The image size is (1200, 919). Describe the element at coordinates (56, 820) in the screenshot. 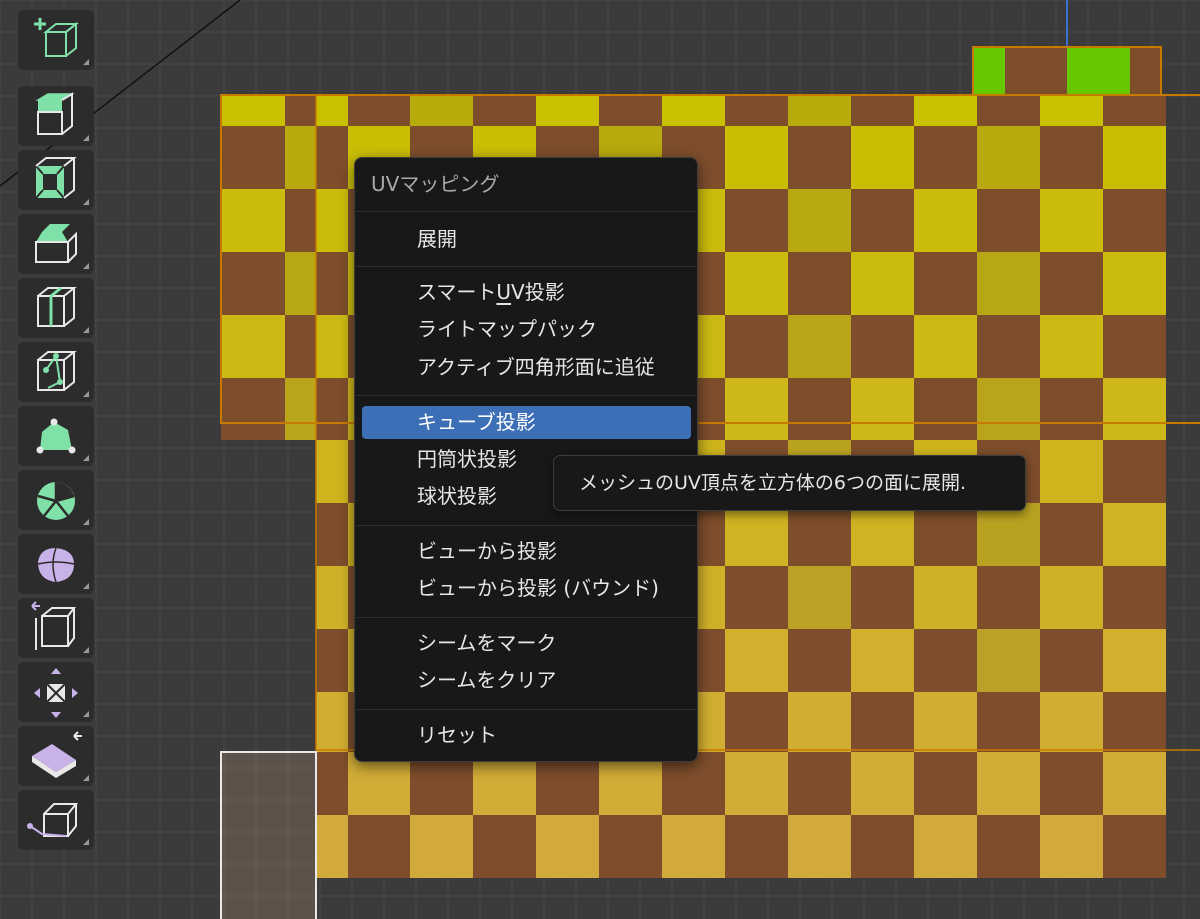

I see `tool-rip-region` at that location.